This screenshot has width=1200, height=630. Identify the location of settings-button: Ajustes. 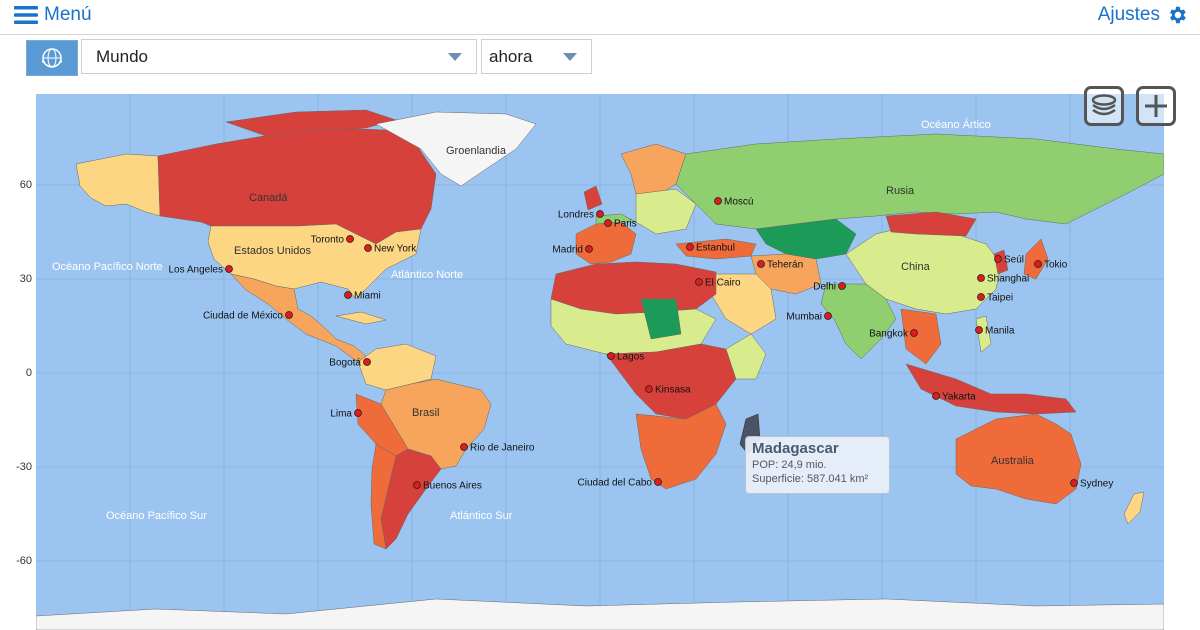
(1143, 15).